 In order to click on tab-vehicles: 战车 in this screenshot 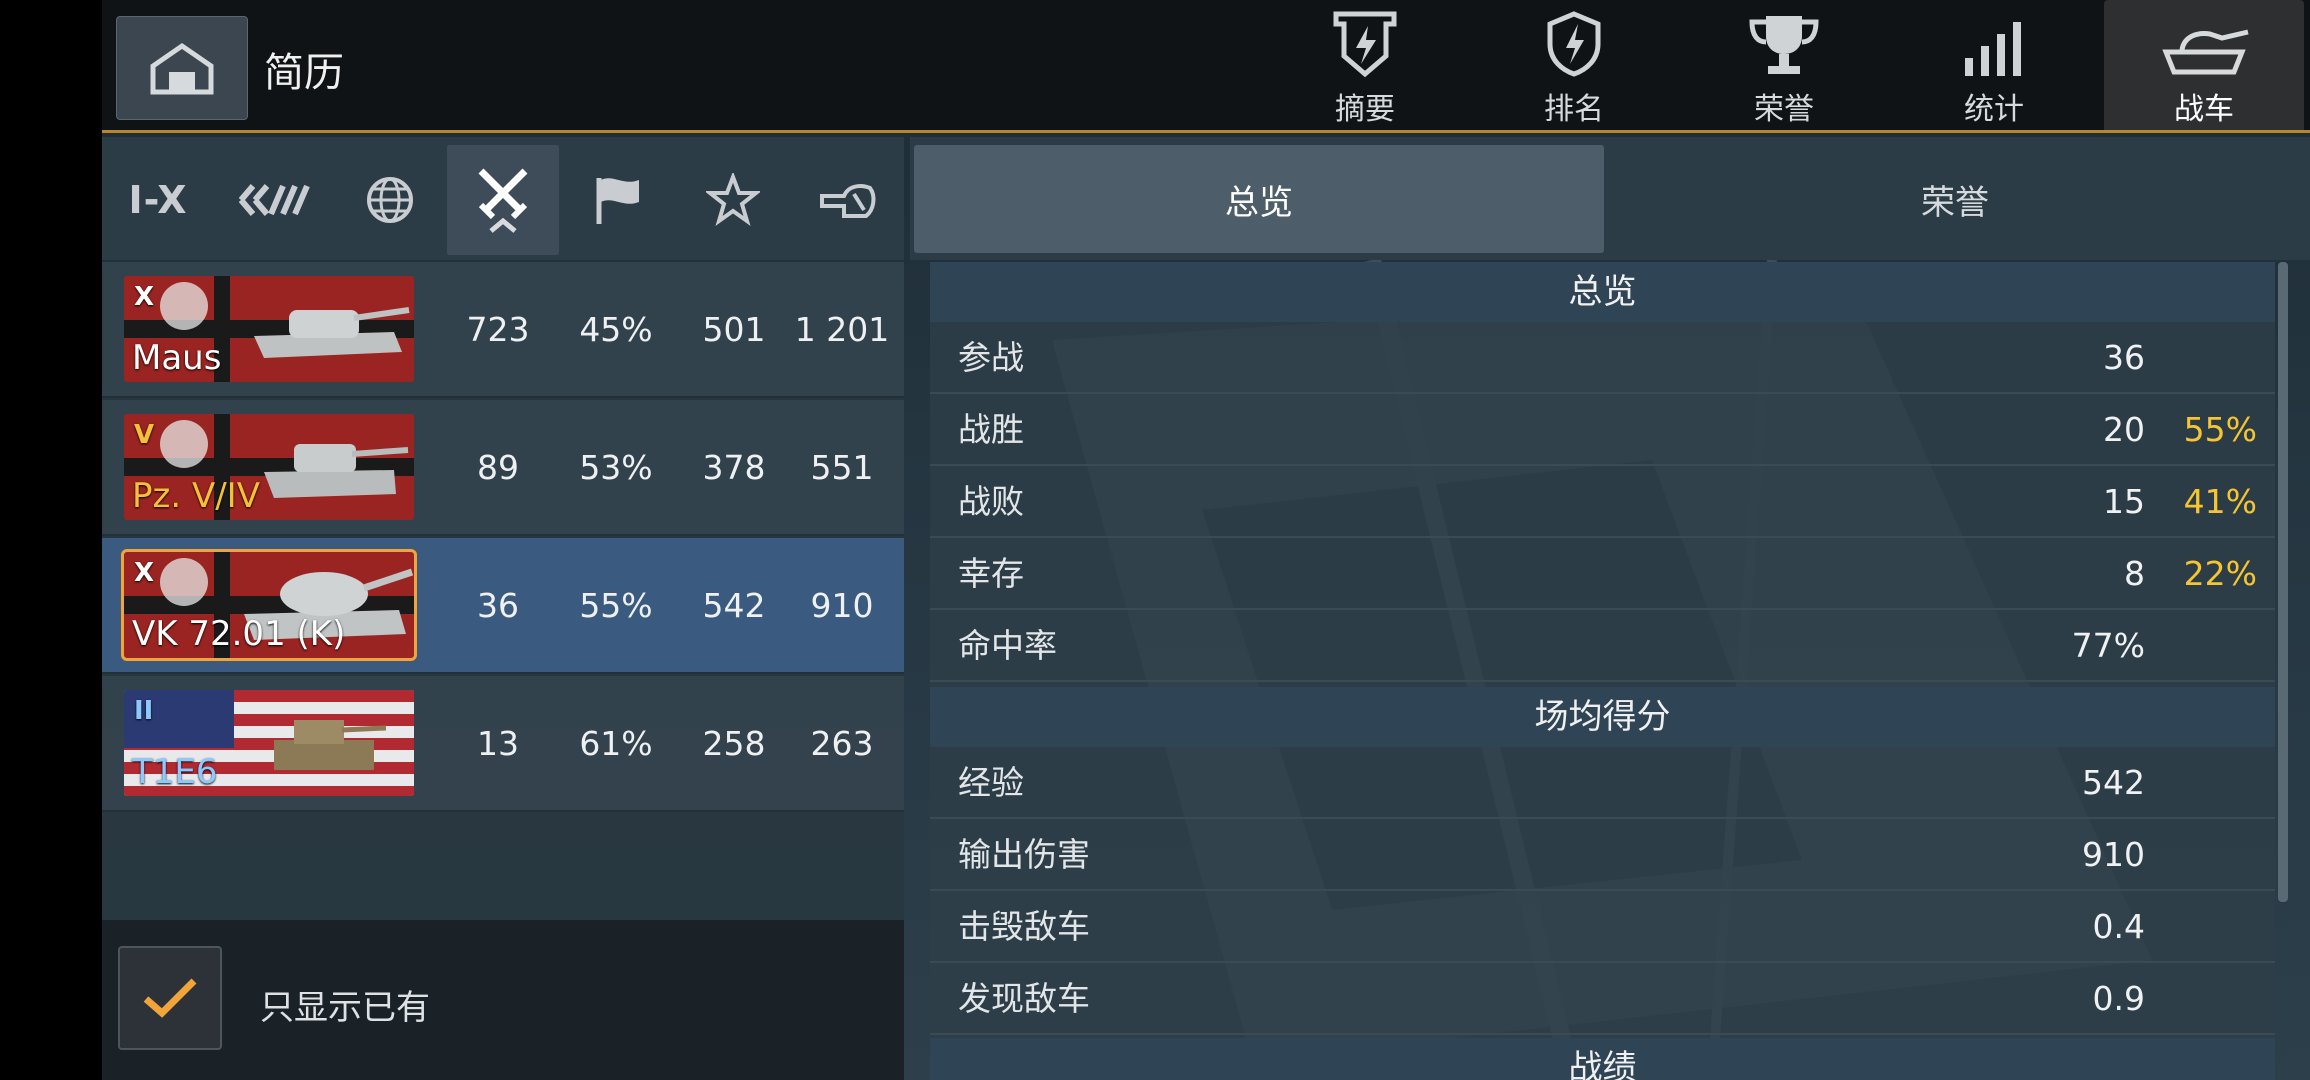, I will do `click(2204, 65)`.